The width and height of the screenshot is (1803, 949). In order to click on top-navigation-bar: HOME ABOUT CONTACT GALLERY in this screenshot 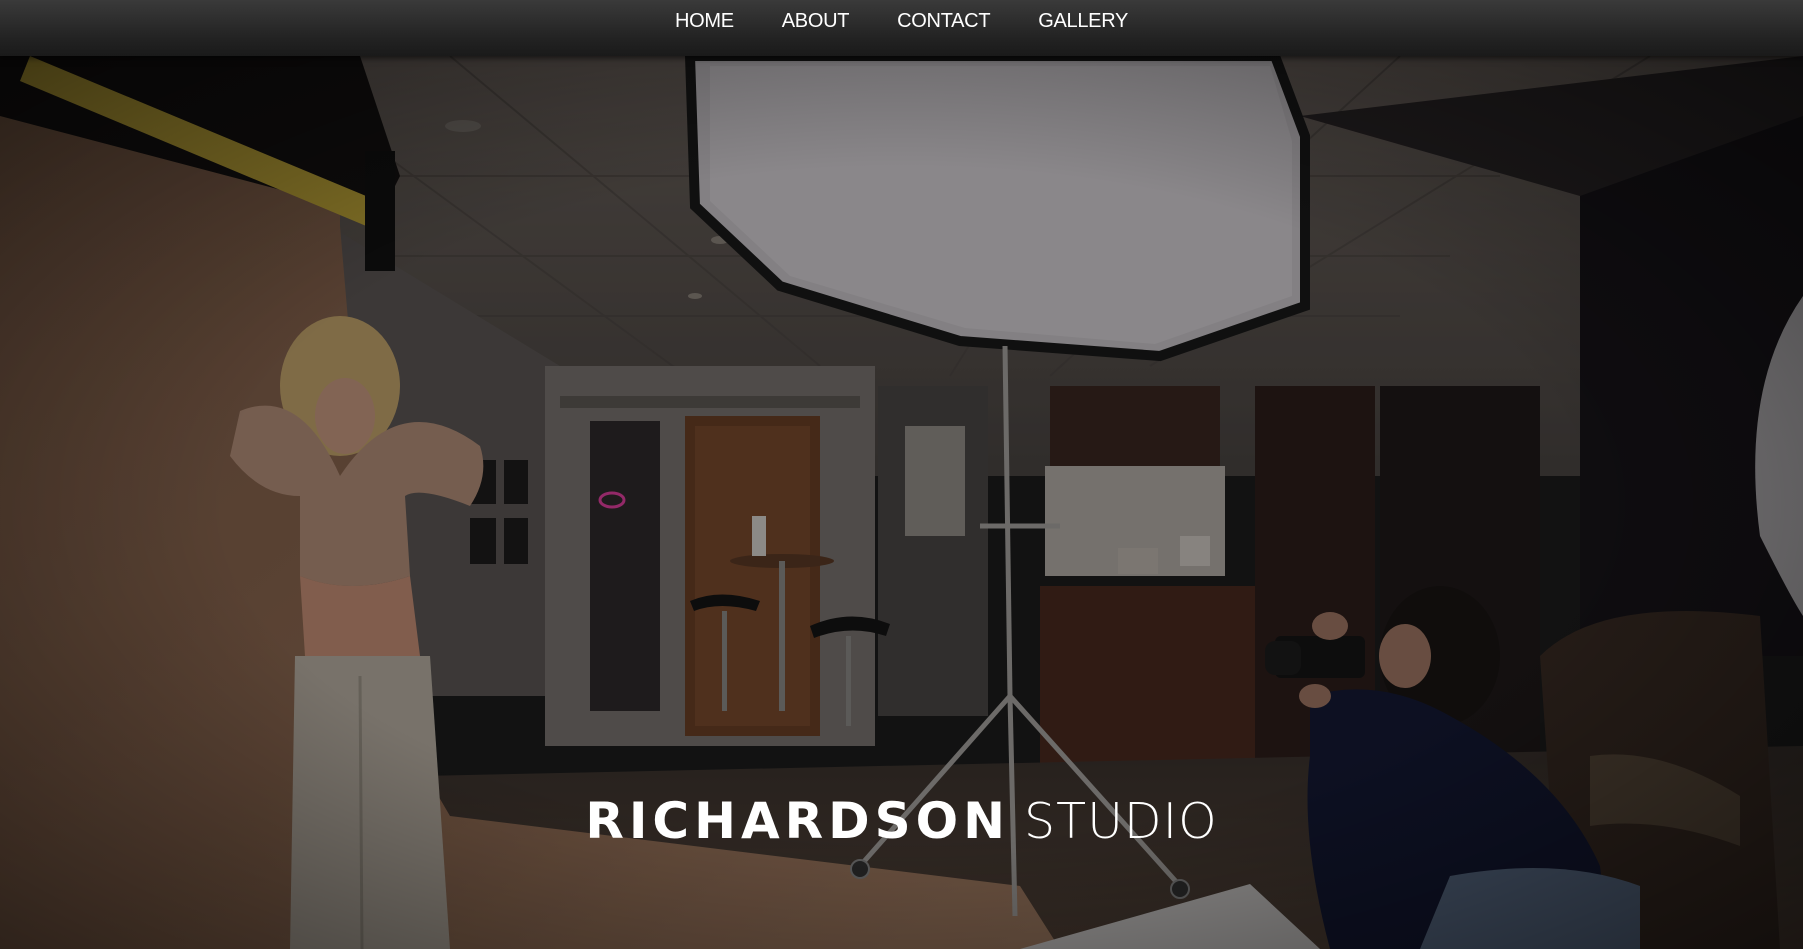, I will do `click(901, 28)`.